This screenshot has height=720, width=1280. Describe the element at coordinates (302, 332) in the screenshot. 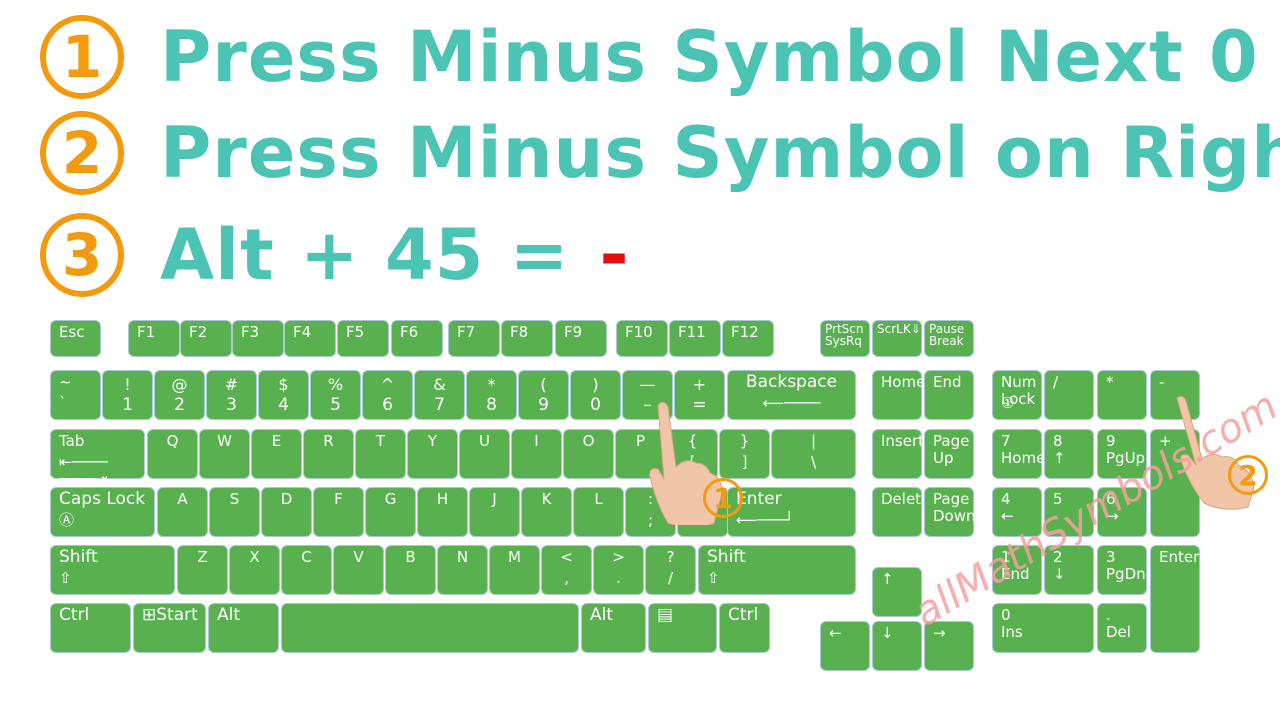

I see `key-label: F4` at that location.